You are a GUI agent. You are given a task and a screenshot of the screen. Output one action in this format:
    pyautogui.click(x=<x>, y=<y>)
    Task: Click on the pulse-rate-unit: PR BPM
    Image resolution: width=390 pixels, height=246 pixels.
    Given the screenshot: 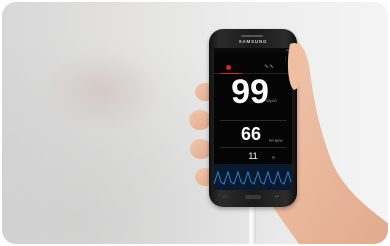 What is the action you would take?
    pyautogui.click(x=276, y=141)
    